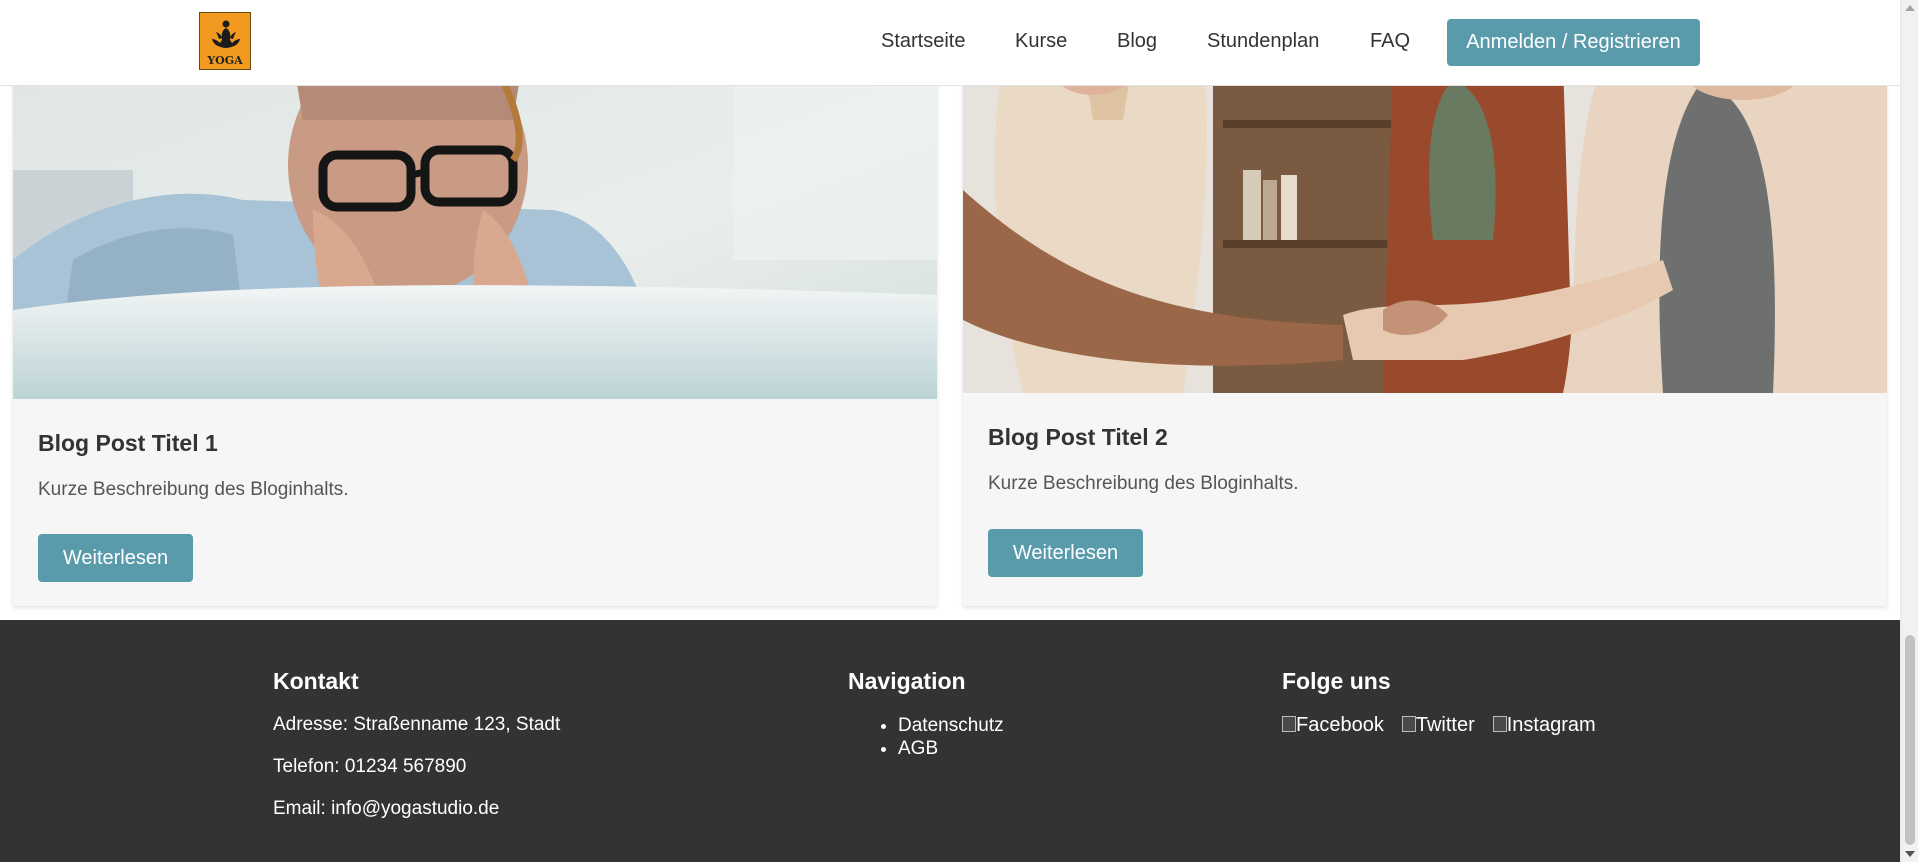 Image resolution: width=1918 pixels, height=862 pixels. What do you see at coordinates (951, 725) in the screenshot?
I see `footer-link-datenschutz: Datenschutz` at bounding box center [951, 725].